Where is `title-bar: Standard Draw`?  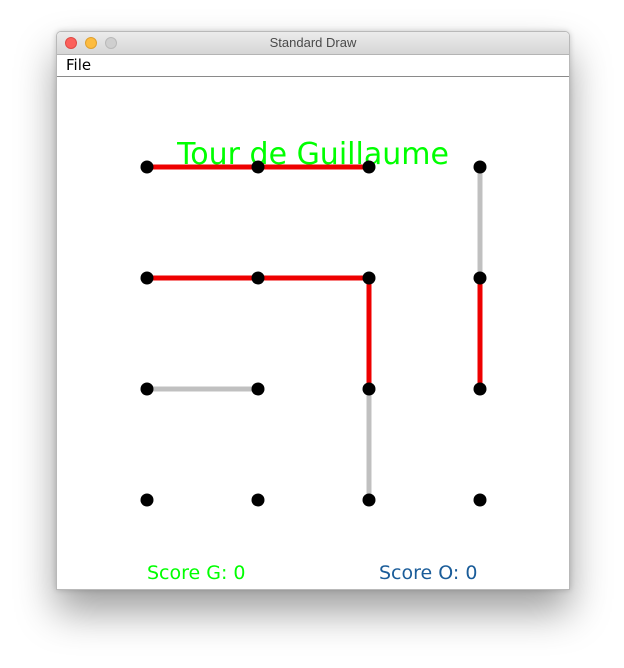
title-bar: Standard Draw is located at coordinates (313, 43).